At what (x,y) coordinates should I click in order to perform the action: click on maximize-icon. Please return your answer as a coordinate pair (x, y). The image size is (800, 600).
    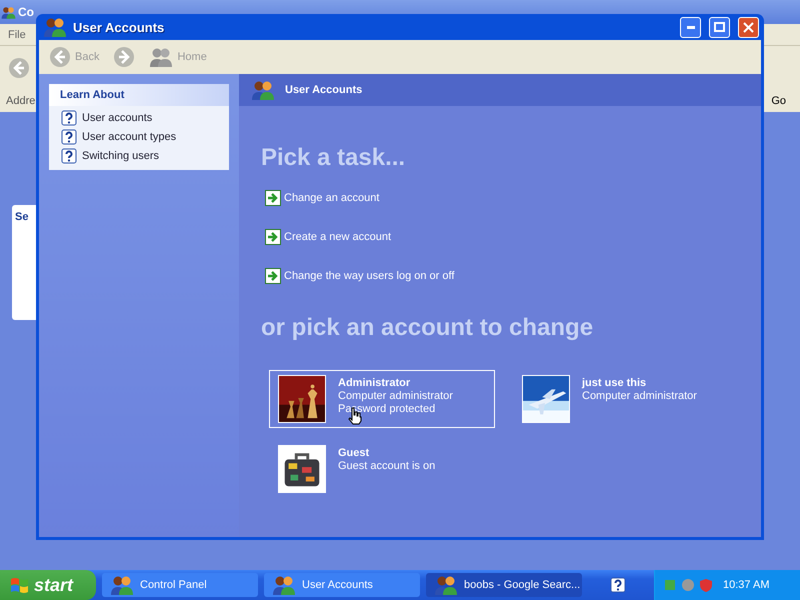
    Looking at the image, I should click on (719, 27).